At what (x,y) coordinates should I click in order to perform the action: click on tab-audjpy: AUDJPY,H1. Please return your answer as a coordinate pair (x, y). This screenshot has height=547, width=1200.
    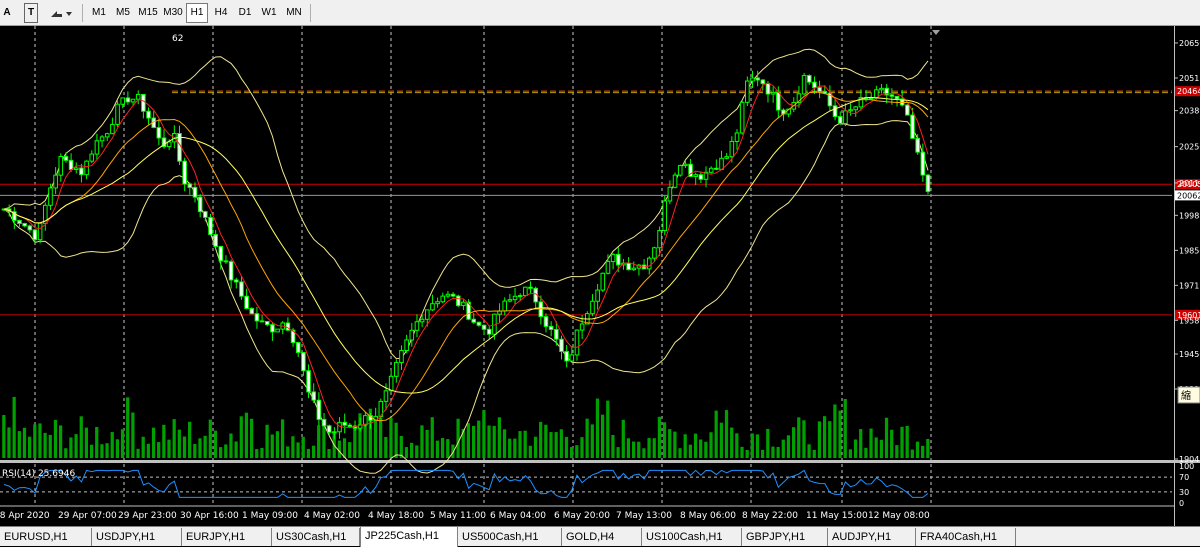
    Looking at the image, I should click on (872, 537).